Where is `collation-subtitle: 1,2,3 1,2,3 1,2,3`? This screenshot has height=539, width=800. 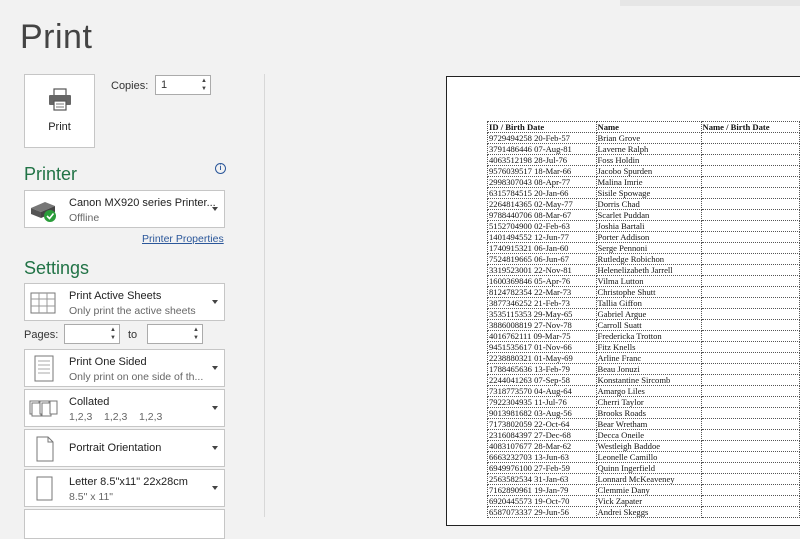 collation-subtitle: 1,2,3 1,2,3 1,2,3 is located at coordinates (116, 417).